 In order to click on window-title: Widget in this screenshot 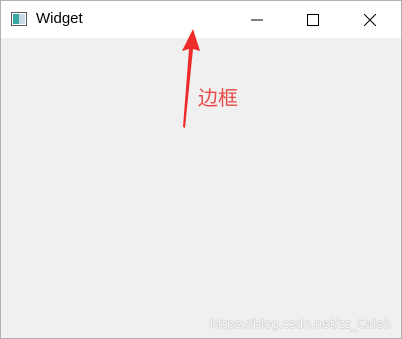, I will do `click(59, 18)`.